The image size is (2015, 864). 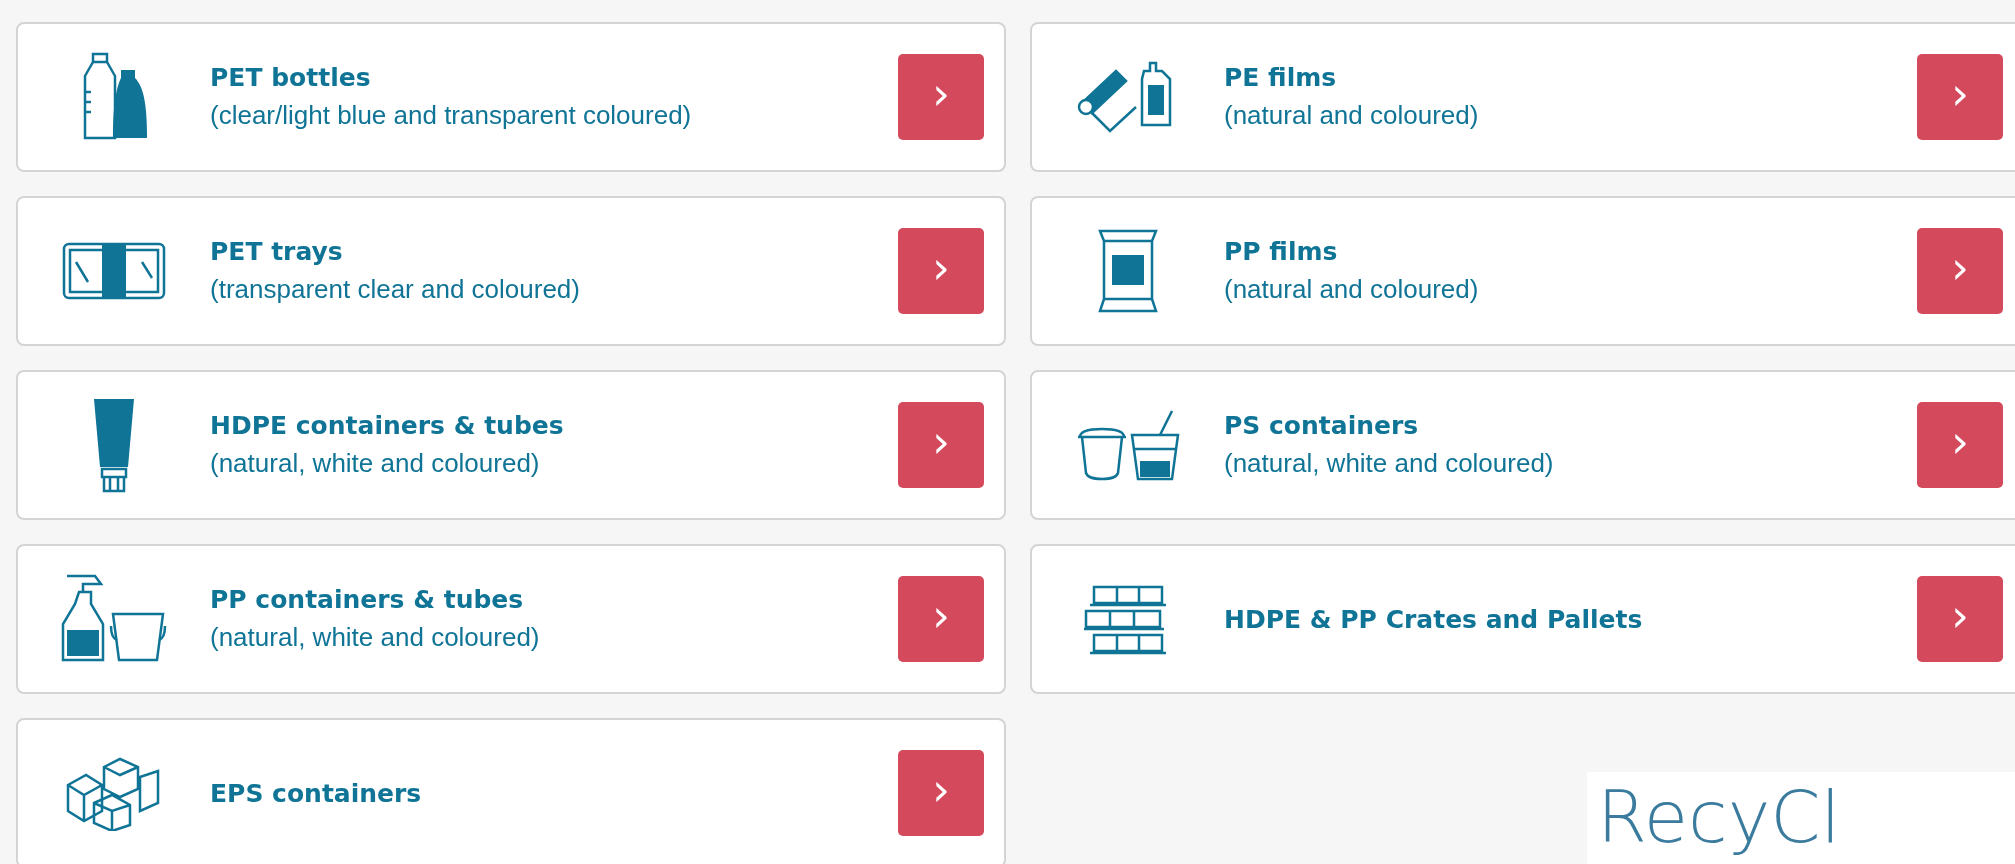 I want to click on category-title: PE films, so click(x=1281, y=77).